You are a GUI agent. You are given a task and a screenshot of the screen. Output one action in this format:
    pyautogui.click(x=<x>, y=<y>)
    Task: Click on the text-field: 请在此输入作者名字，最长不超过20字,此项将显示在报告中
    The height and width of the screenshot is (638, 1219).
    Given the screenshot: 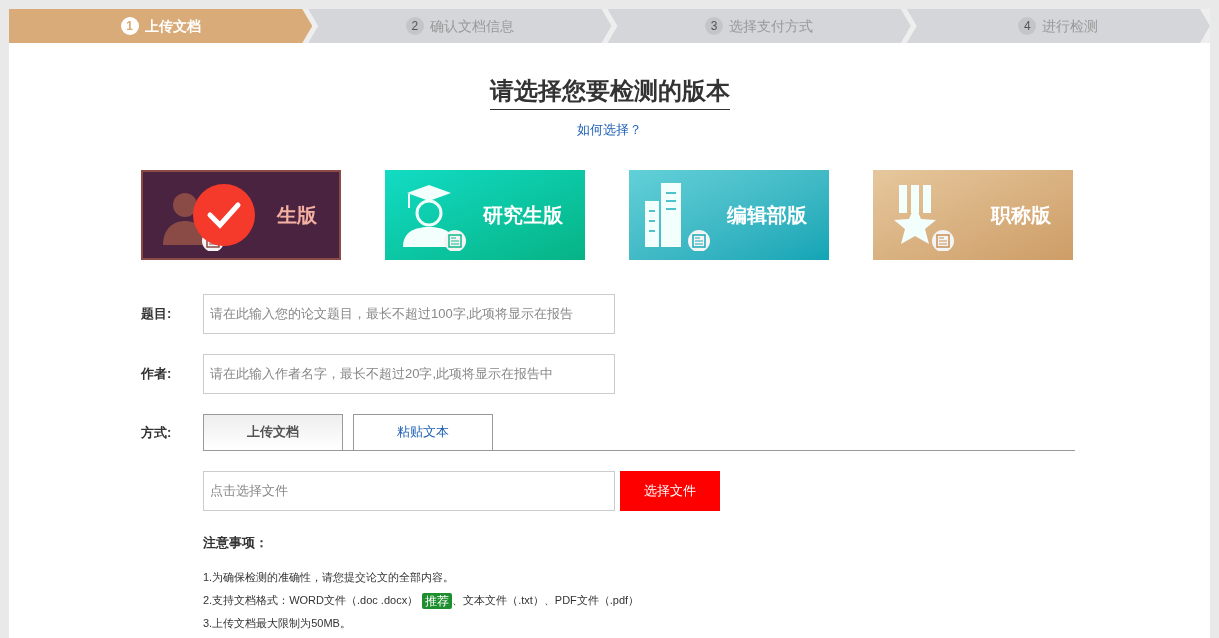 What is the action you would take?
    pyautogui.click(x=409, y=373)
    